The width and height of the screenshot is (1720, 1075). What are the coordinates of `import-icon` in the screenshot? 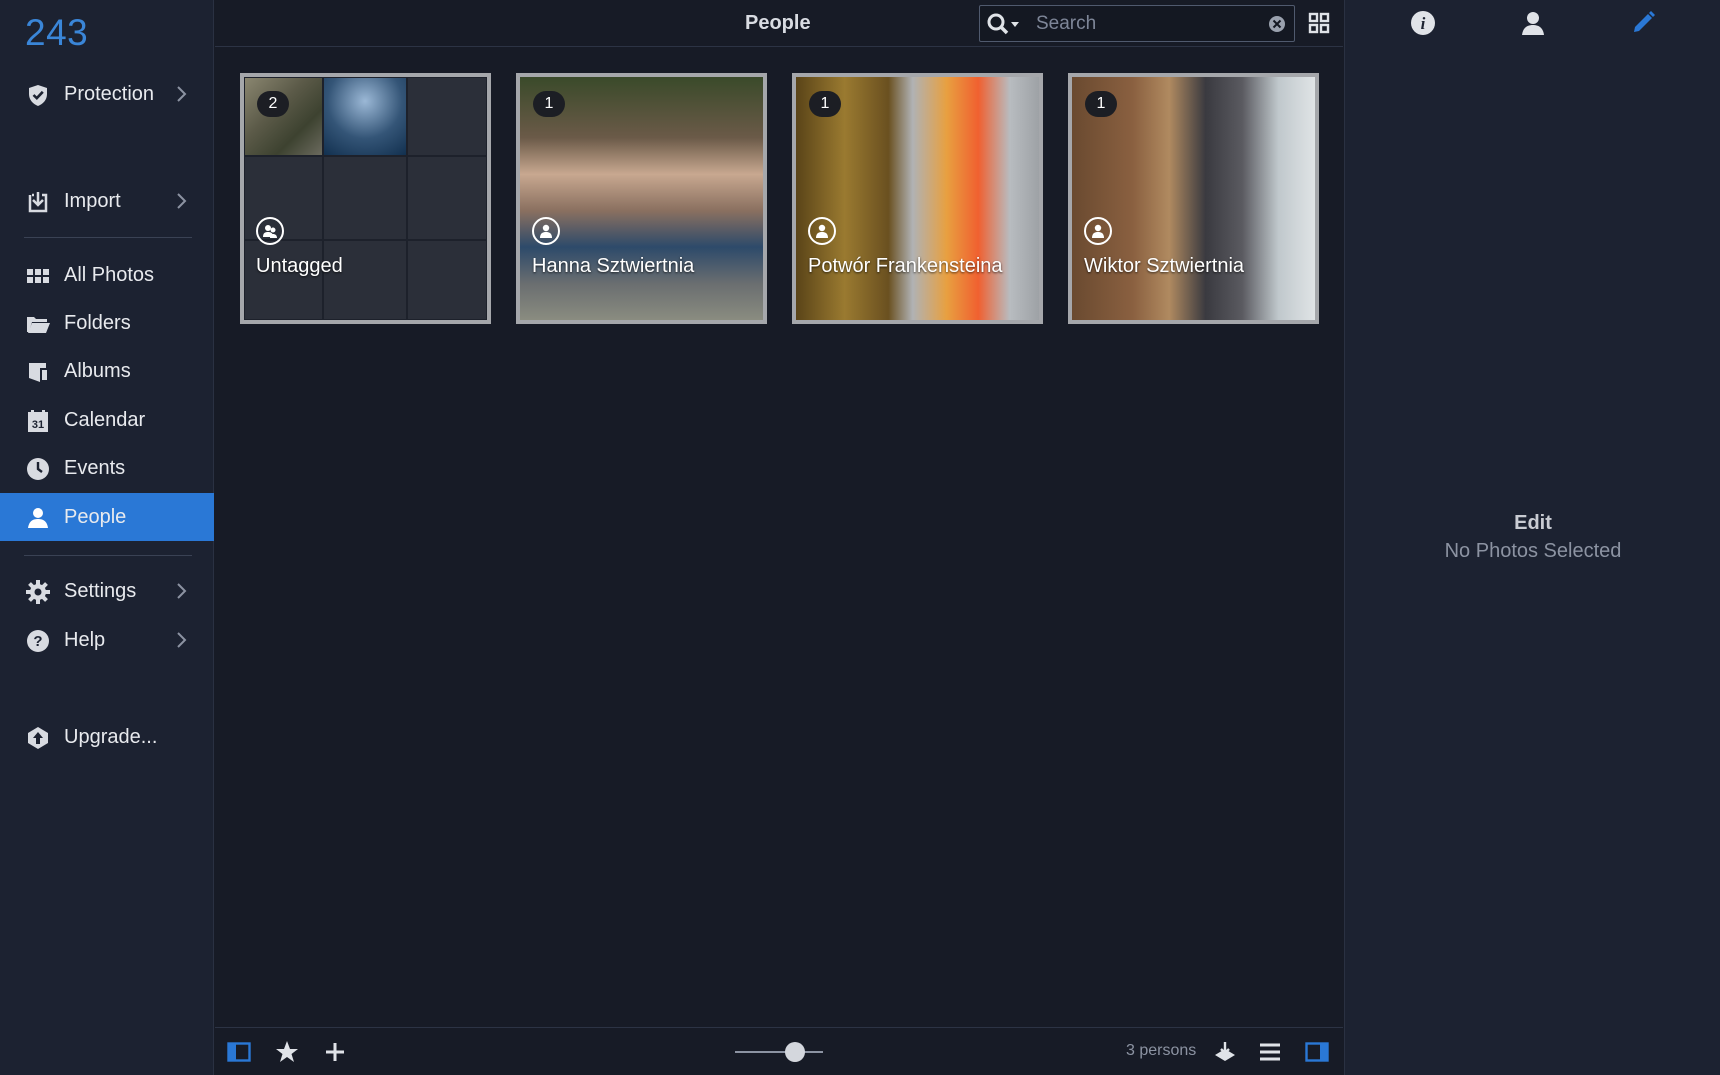 It's located at (38, 202).